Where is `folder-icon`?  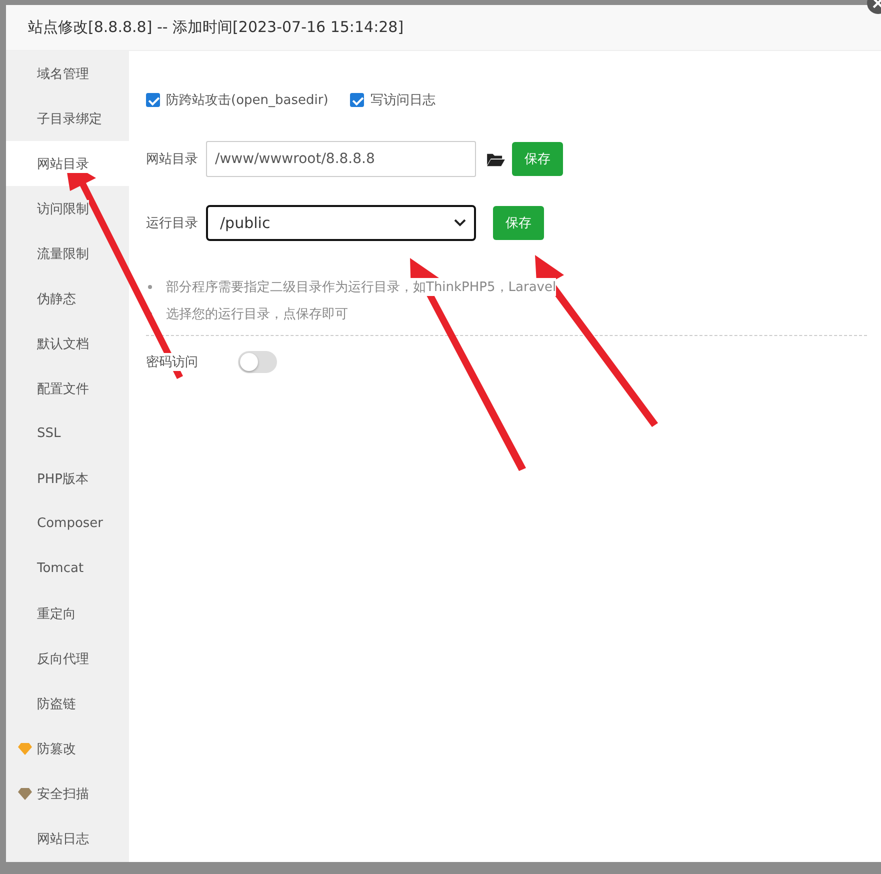
folder-icon is located at coordinates (495, 159).